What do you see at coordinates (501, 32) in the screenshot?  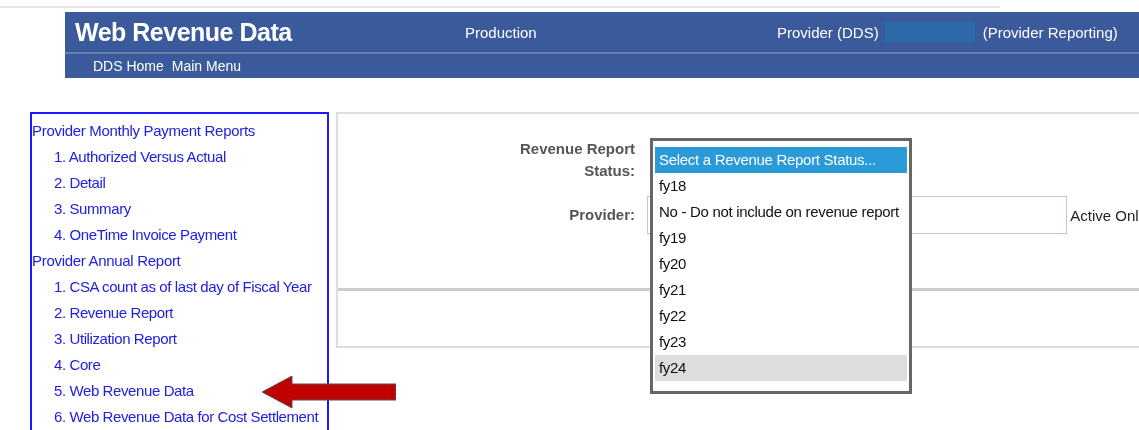 I see `environment-label: Production` at bounding box center [501, 32].